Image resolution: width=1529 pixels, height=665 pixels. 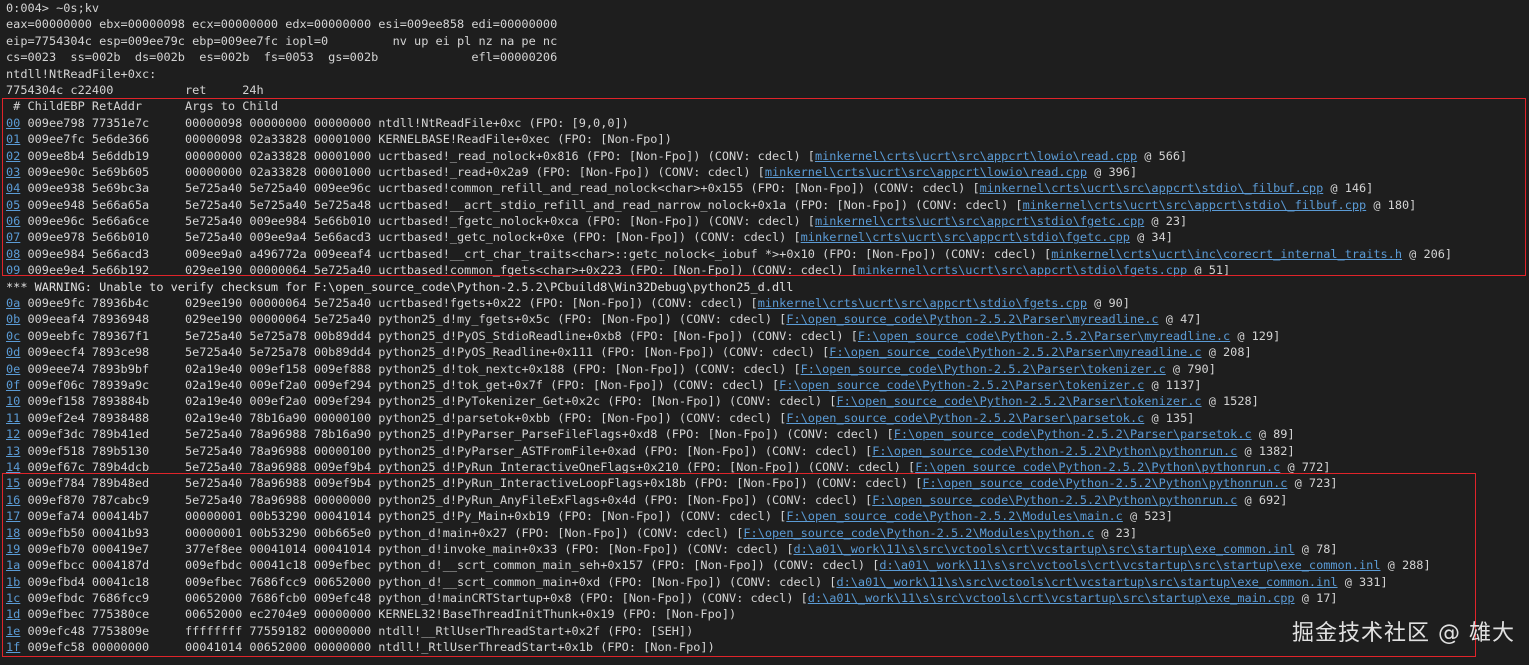 I want to click on source-line-suffix: @ 208], so click(x=1226, y=352).